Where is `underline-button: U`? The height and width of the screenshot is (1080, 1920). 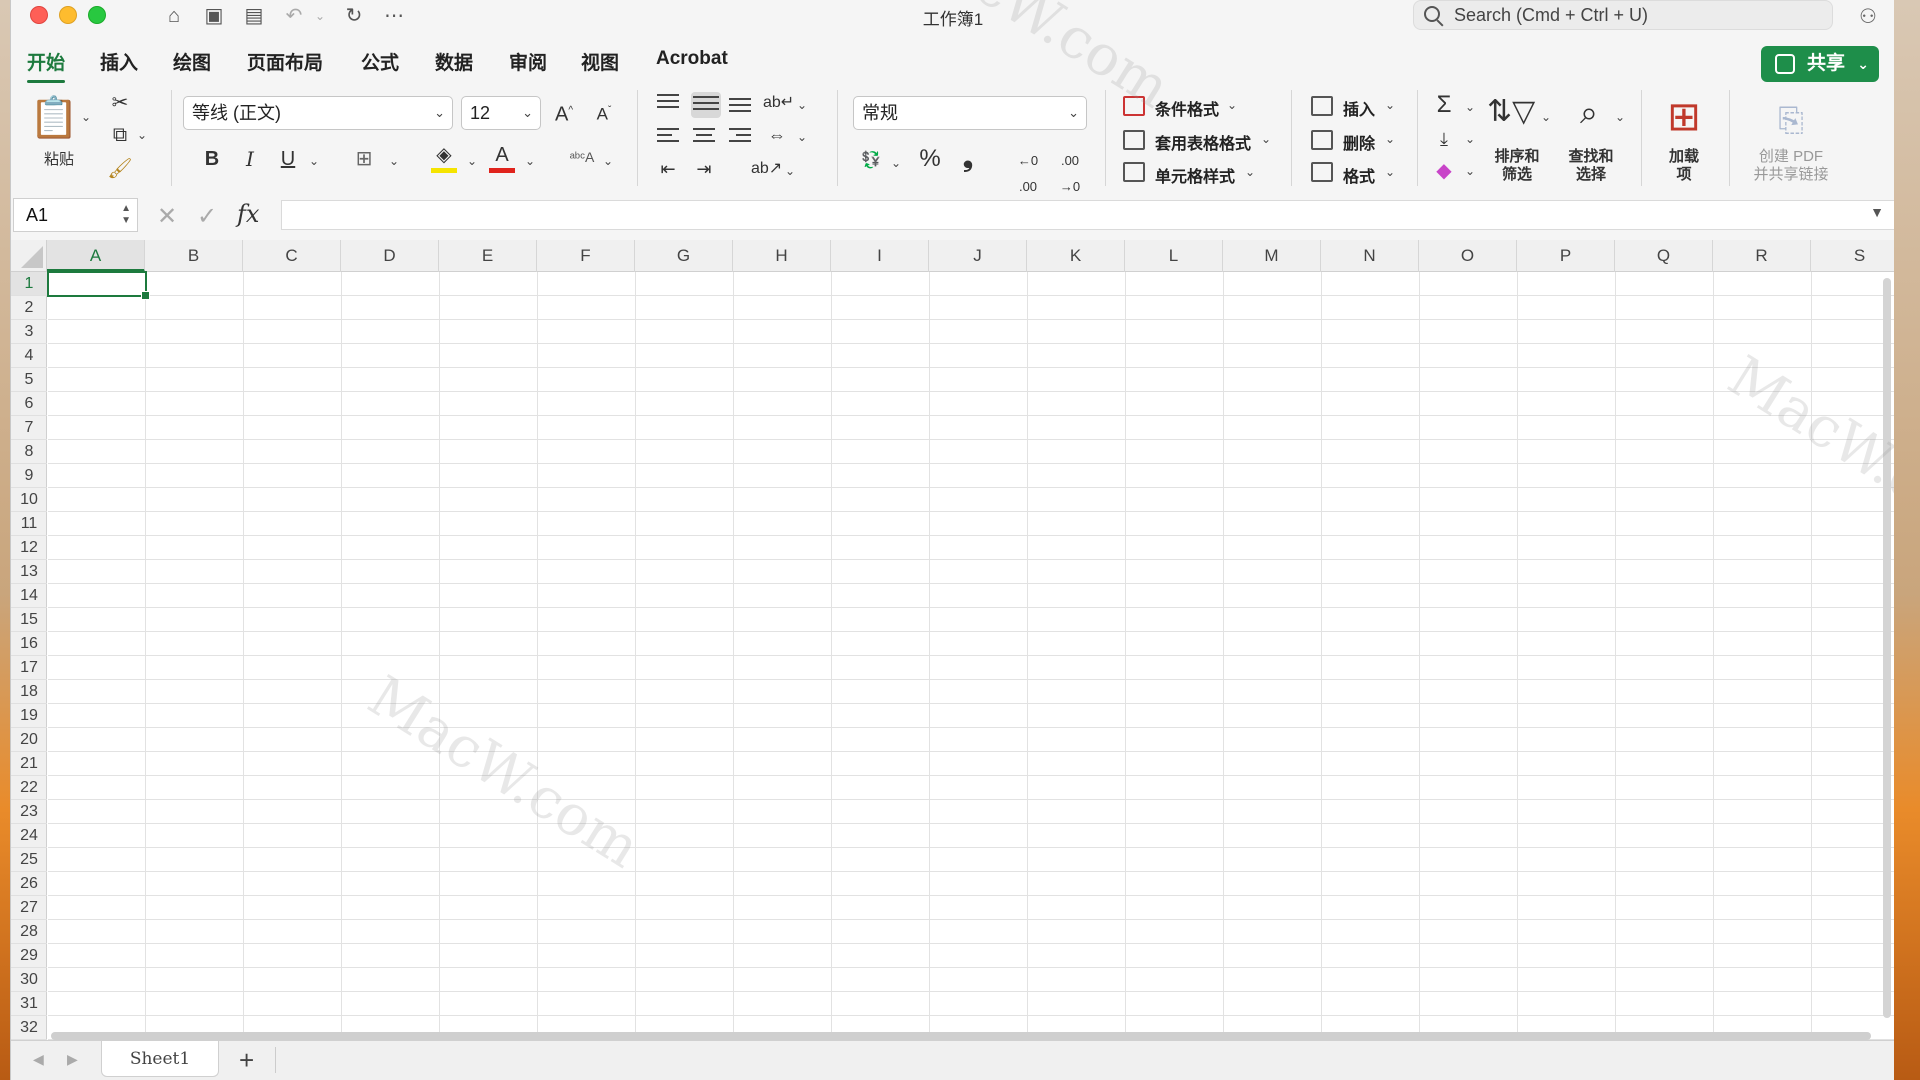 underline-button: U is located at coordinates (288, 159).